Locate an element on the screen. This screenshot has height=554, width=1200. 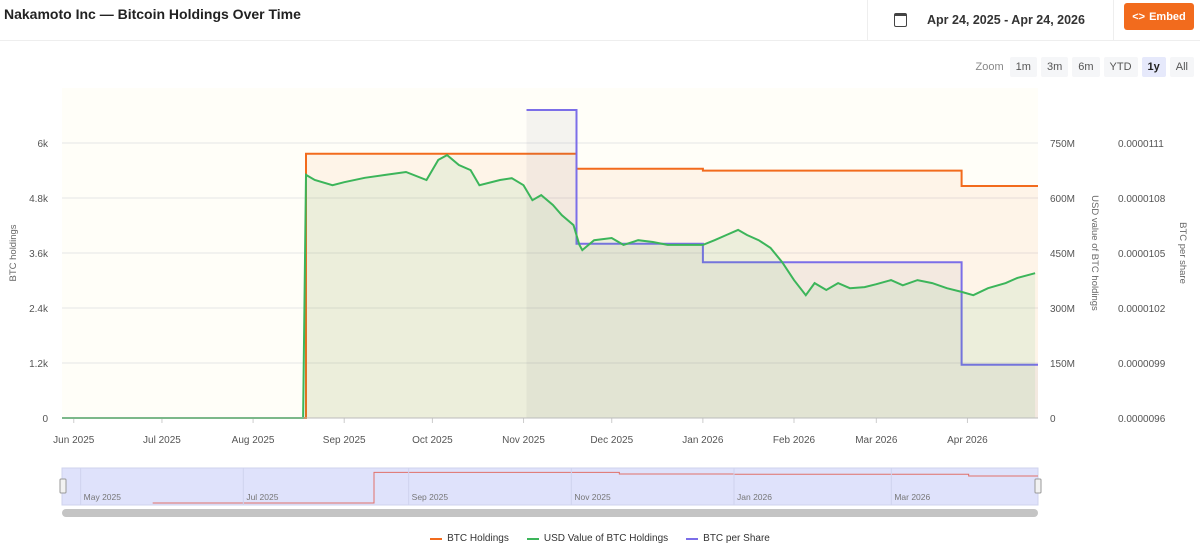
zoom-1m: 1m is located at coordinates (1023, 67).